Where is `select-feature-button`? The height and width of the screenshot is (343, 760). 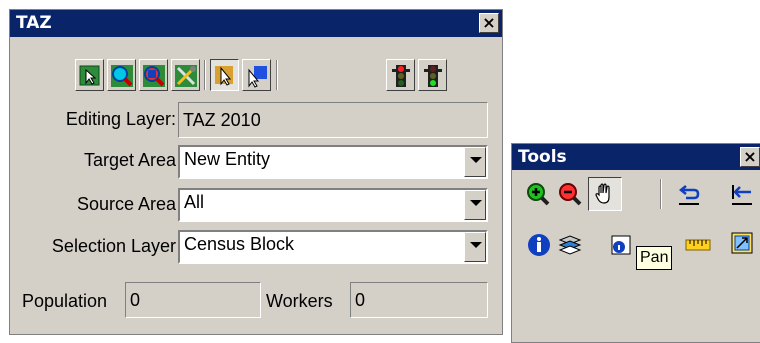 select-feature-button is located at coordinates (89, 75).